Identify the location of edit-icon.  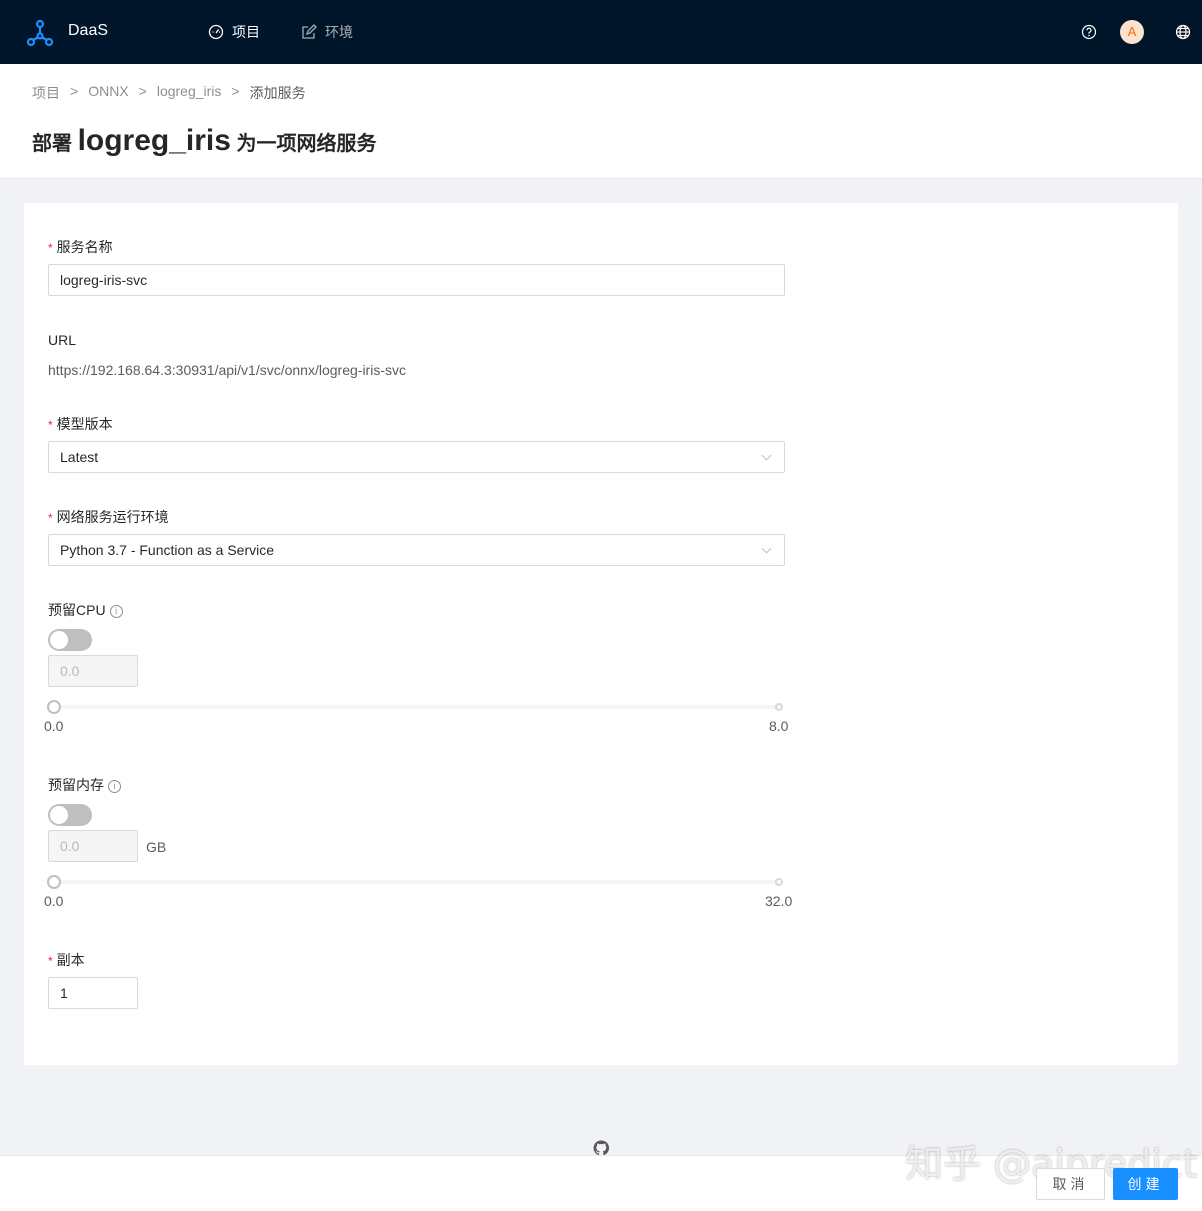
(309, 31).